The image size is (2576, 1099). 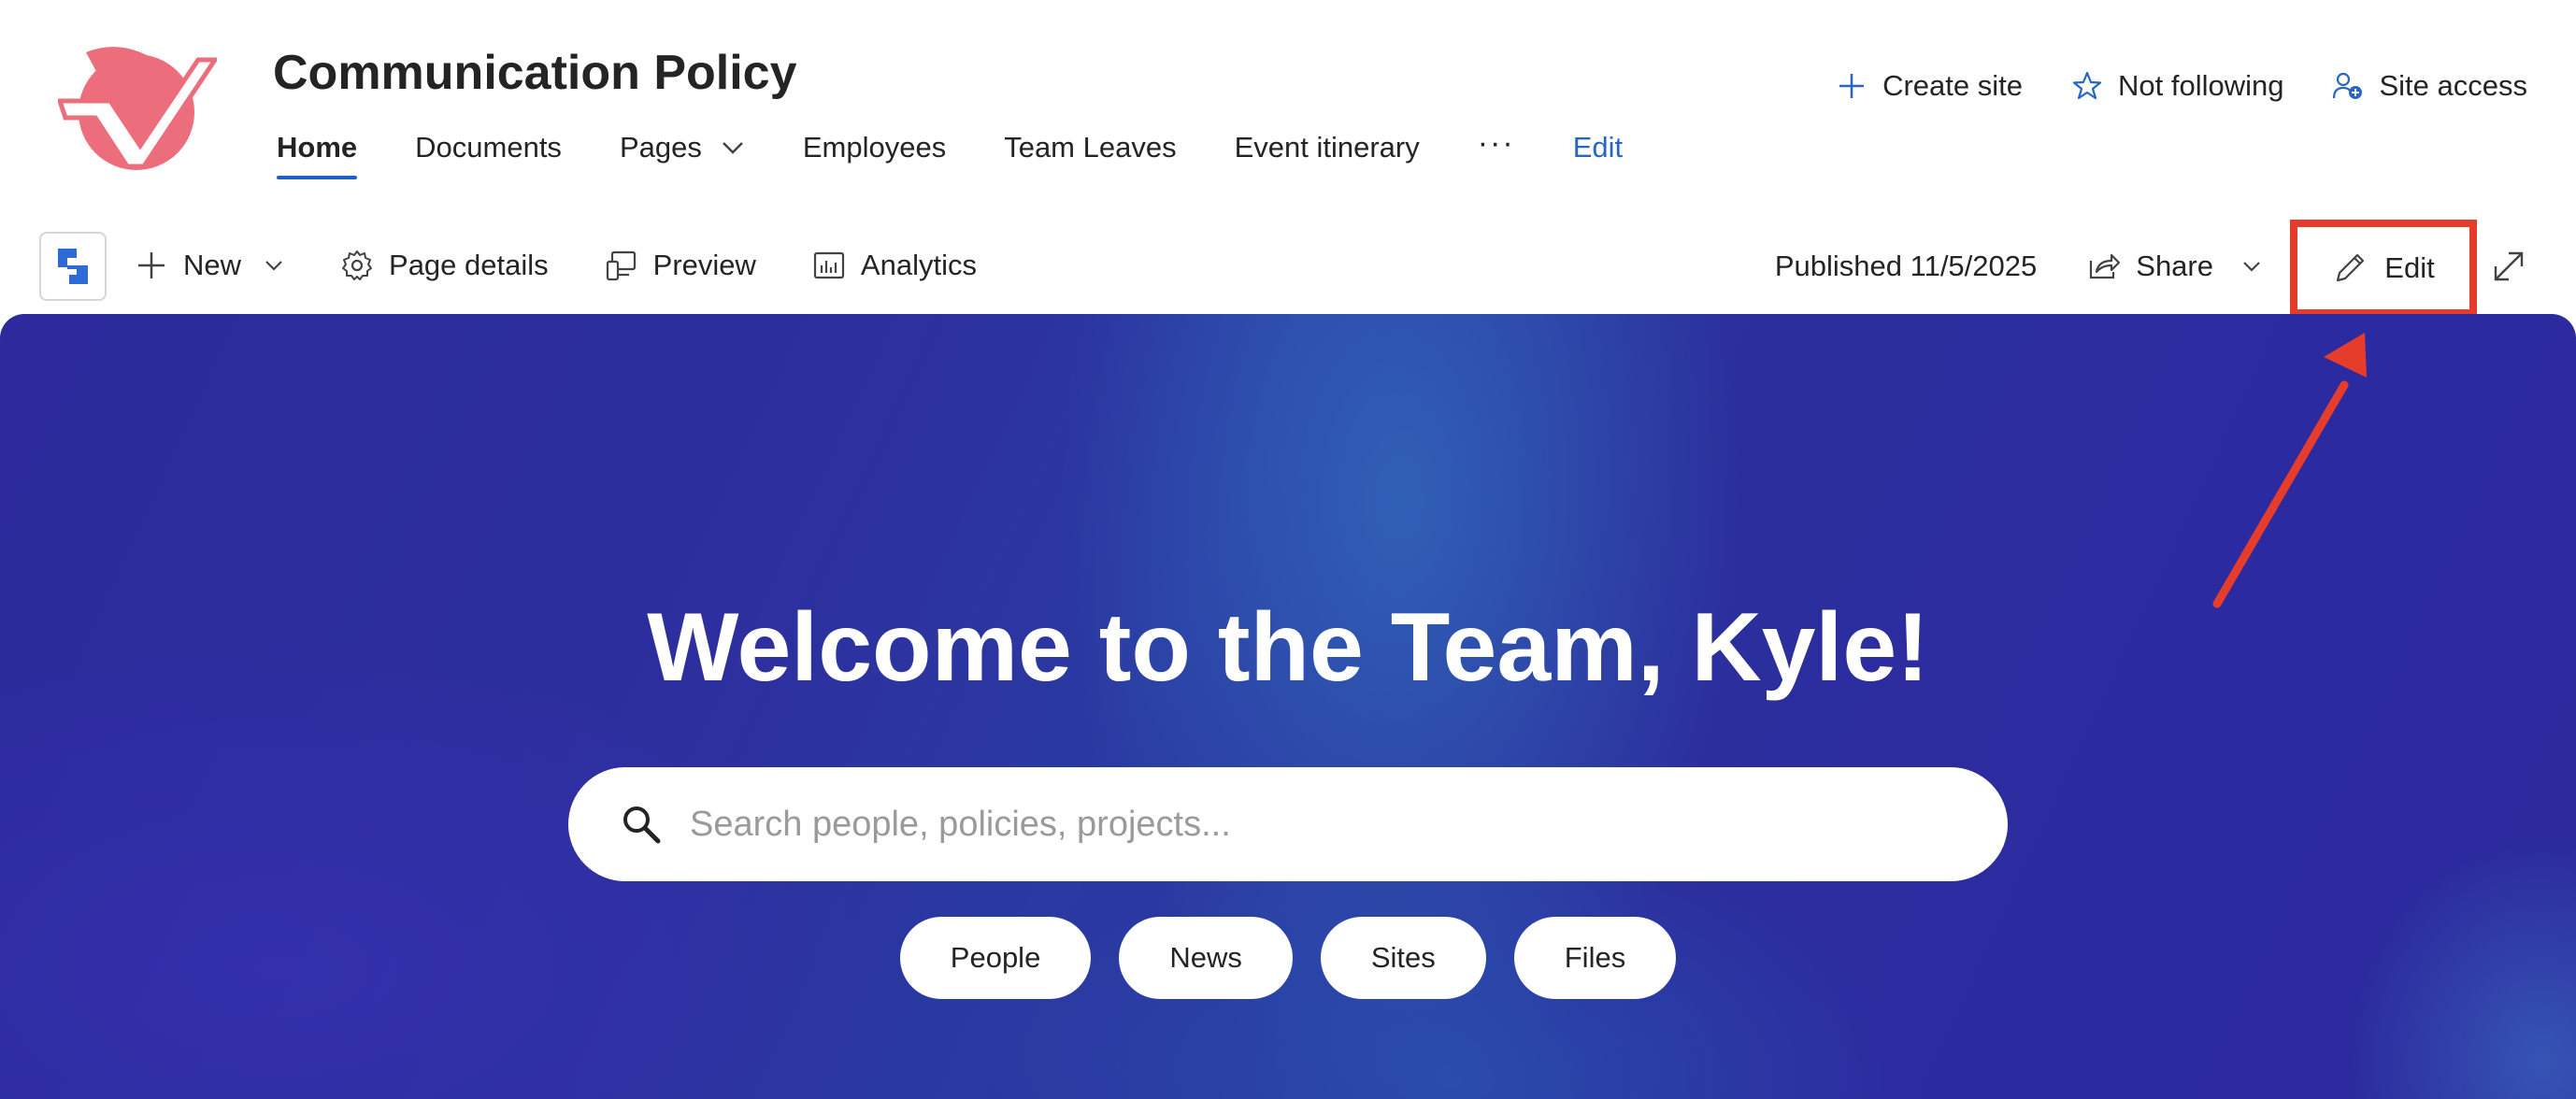 What do you see at coordinates (2087, 85) in the screenshot?
I see `star-icon` at bounding box center [2087, 85].